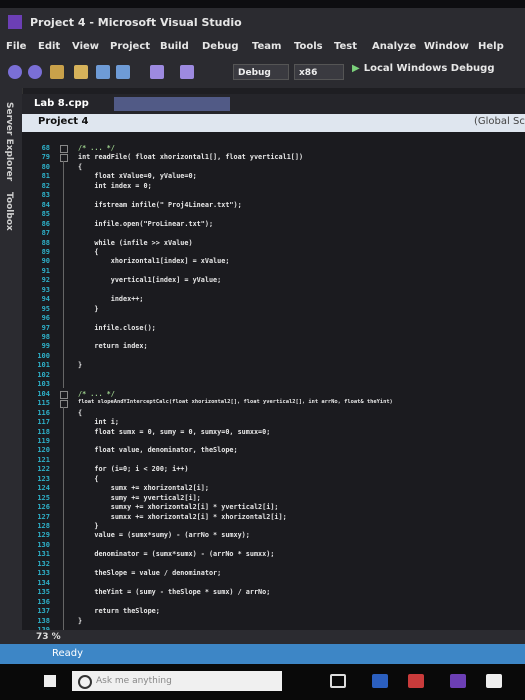 This screenshot has height=700, width=525. Describe the element at coordinates (345, 46) in the screenshot. I see `menu-test: Test` at that location.